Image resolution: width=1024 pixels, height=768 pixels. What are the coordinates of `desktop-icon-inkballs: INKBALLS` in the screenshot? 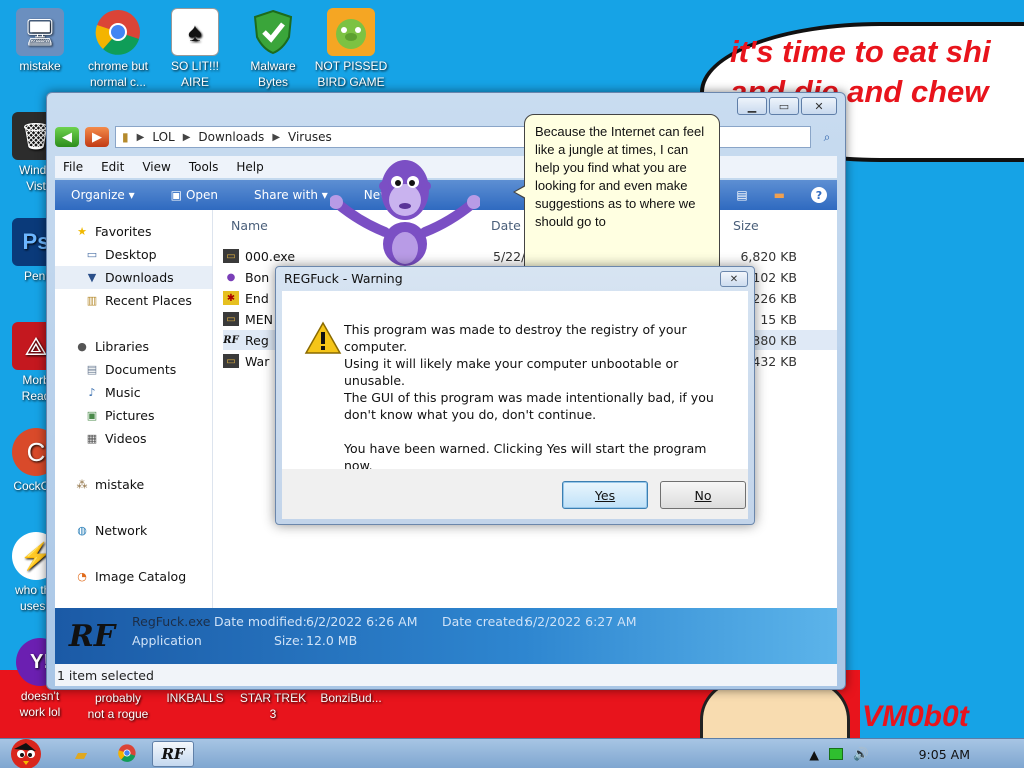 It's located at (195, 698).